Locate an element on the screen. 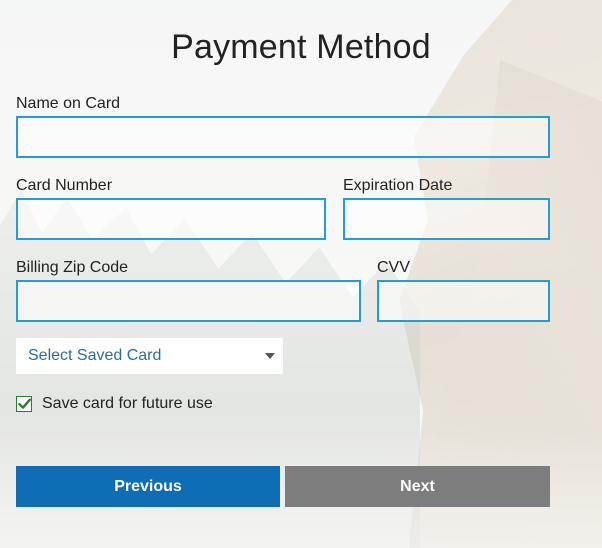  previous-button: Previous is located at coordinates (148, 486).